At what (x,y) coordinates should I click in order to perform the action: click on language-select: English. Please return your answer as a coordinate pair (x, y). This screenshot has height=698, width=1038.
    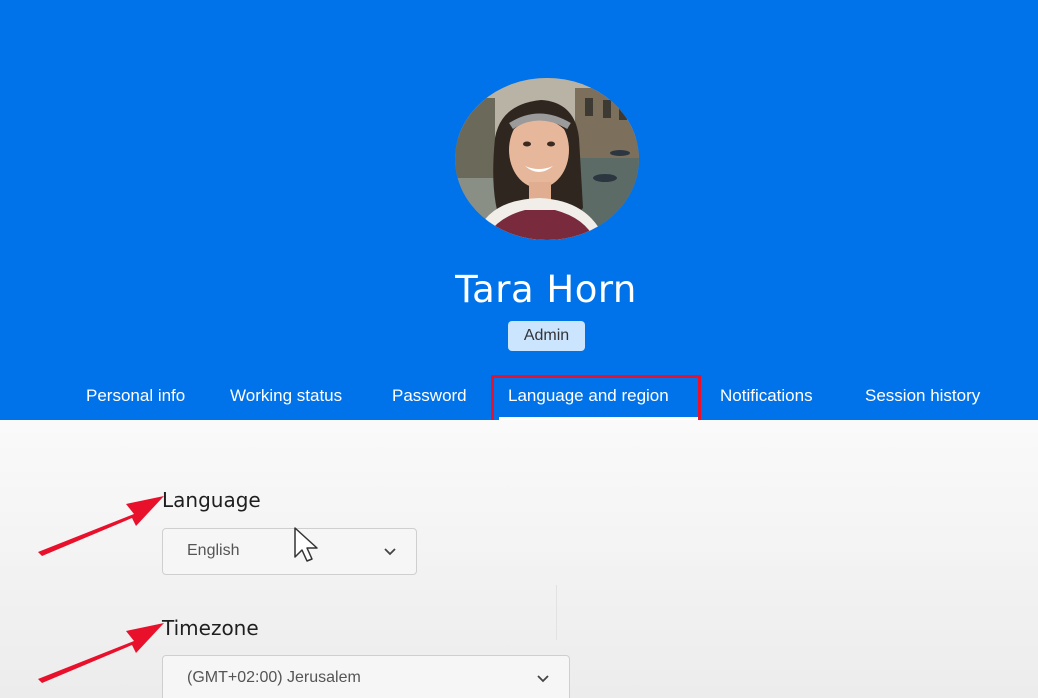
    Looking at the image, I should click on (289, 551).